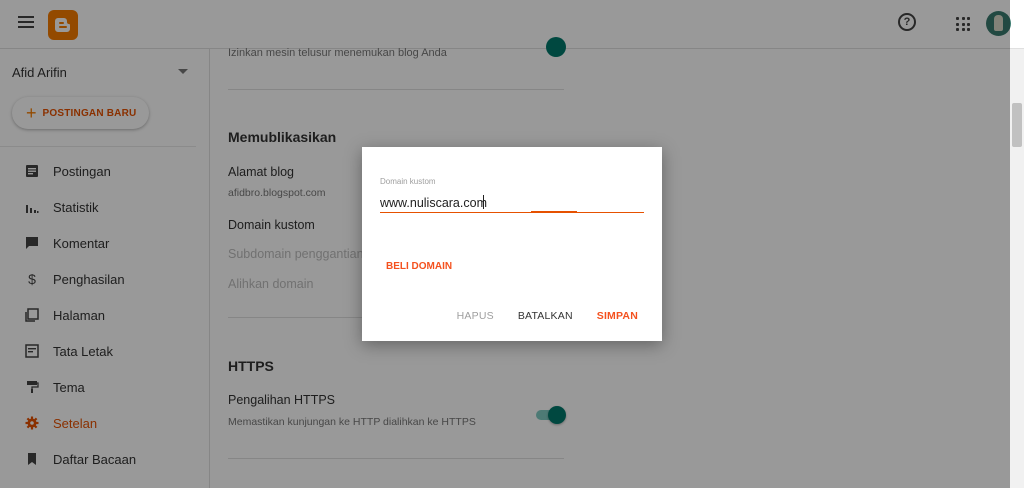  I want to click on input-underline, so click(512, 212).